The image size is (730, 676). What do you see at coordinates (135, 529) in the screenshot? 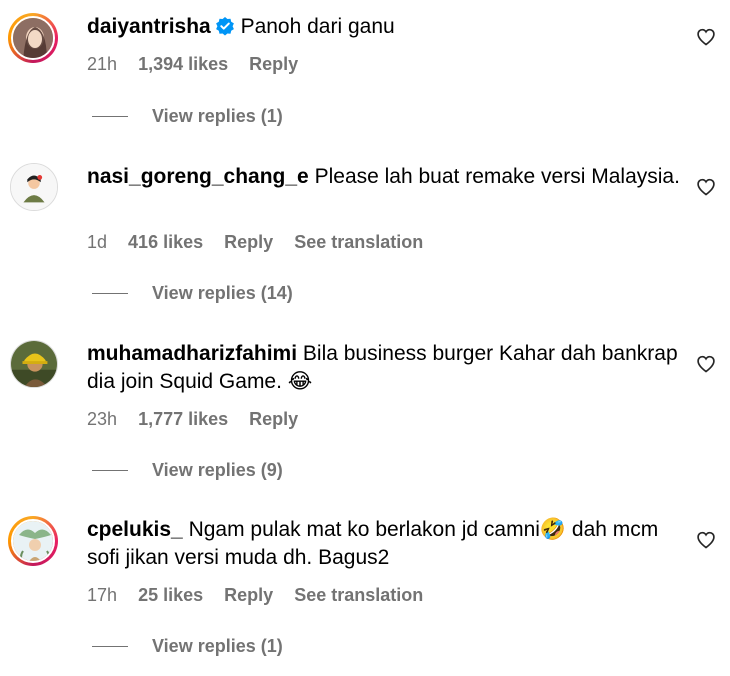
I see `comment-username: cpelukis_` at bounding box center [135, 529].